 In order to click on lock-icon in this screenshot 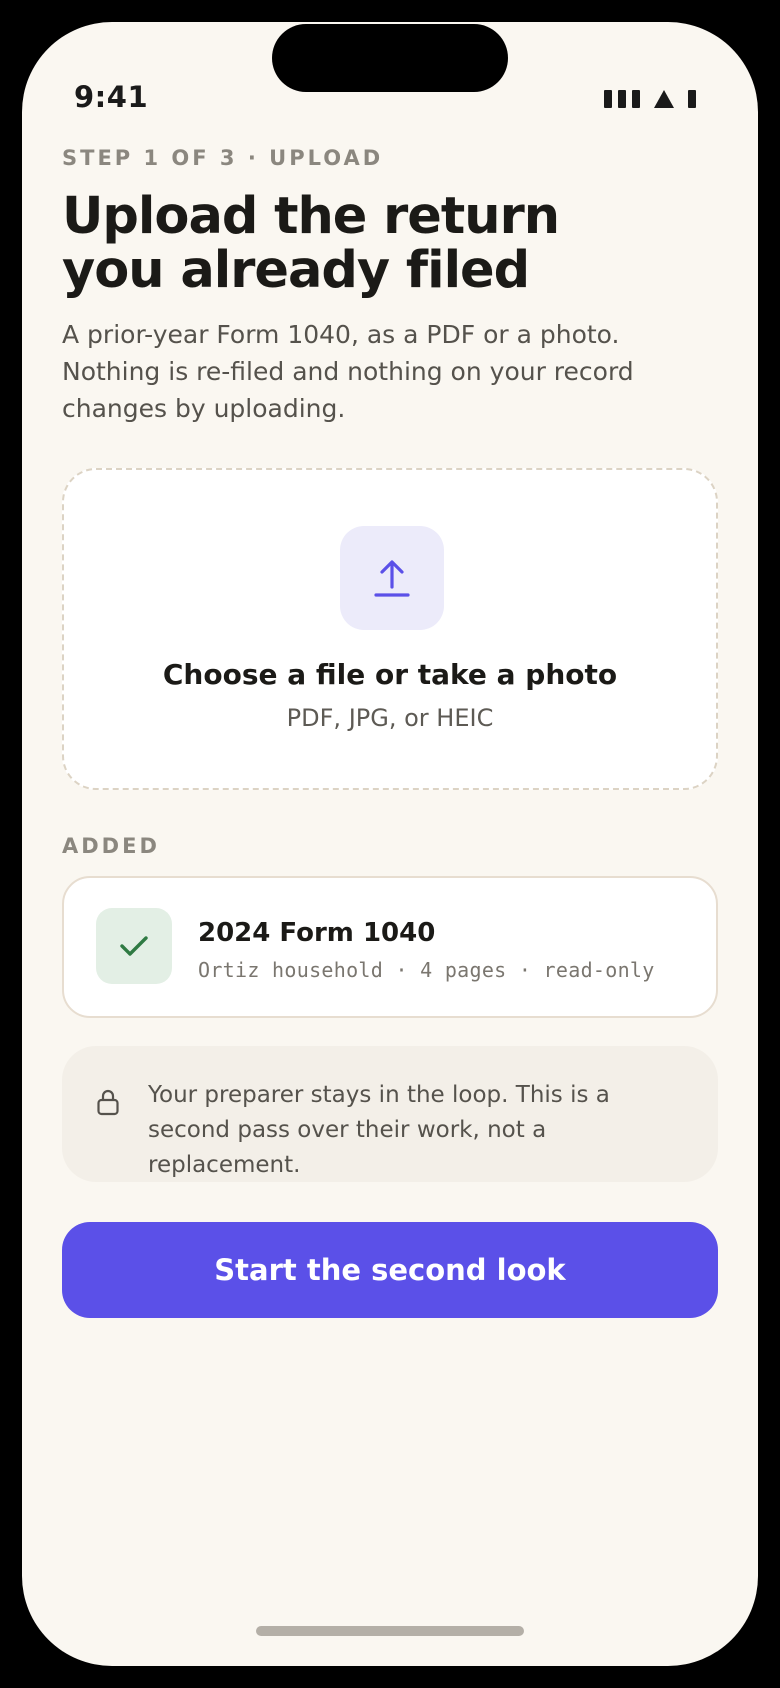, I will do `click(108, 1102)`.